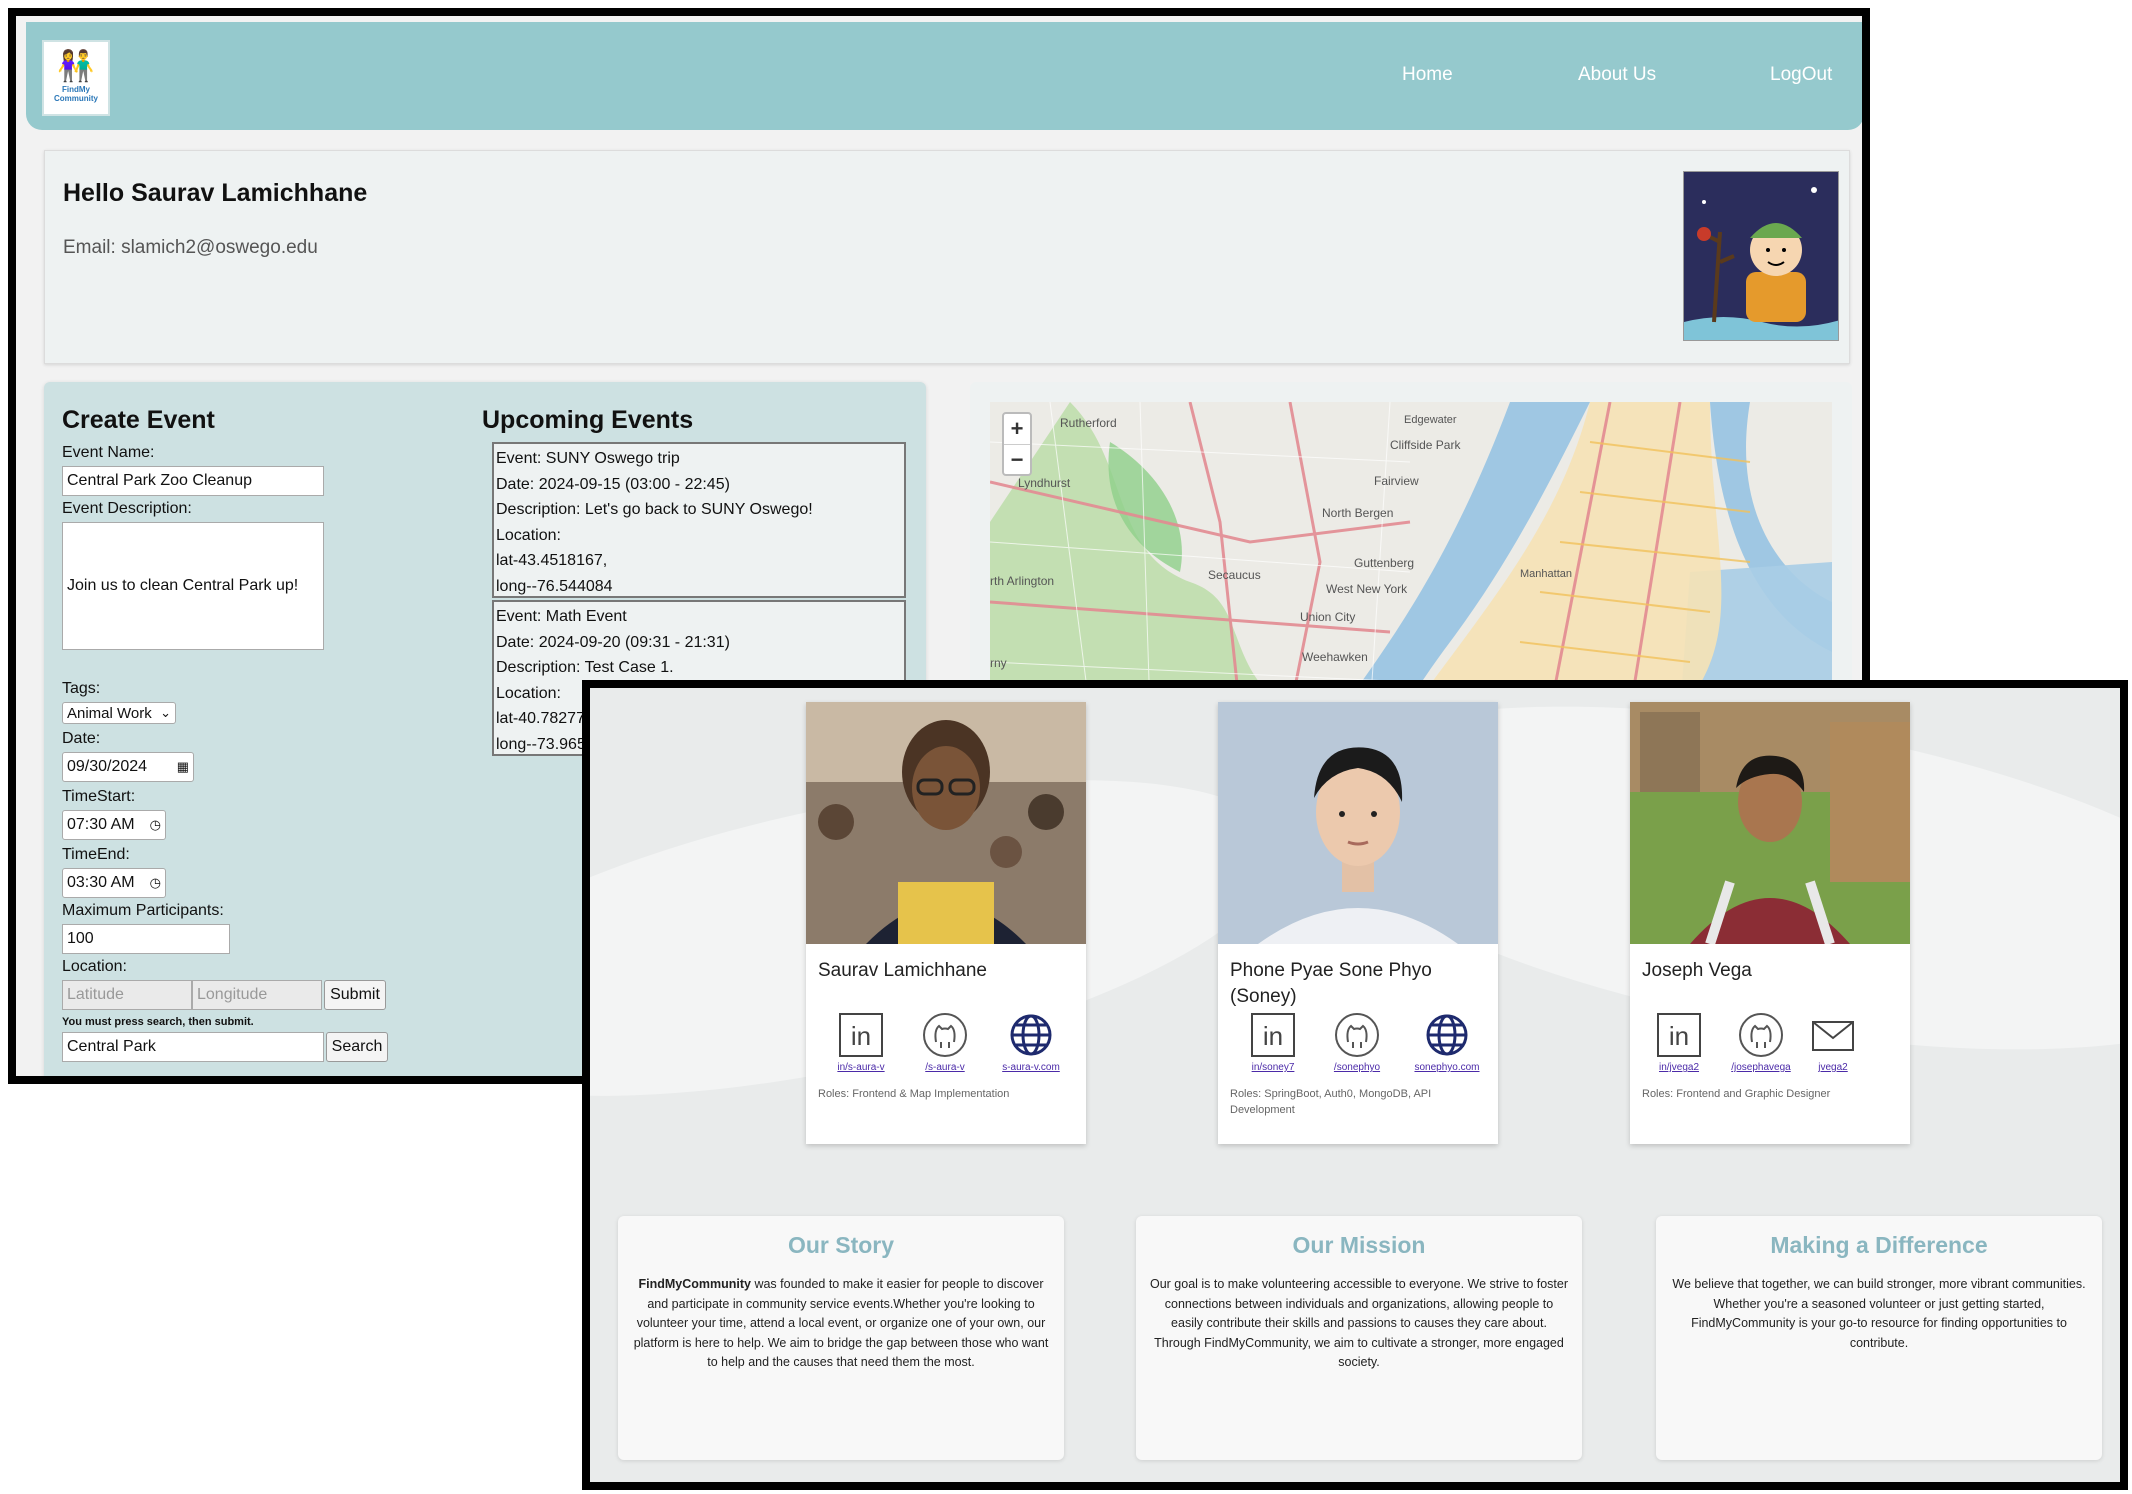 The height and width of the screenshot is (1494, 2132). What do you see at coordinates (861, 1067) in the screenshot?
I see `linkedin-link: in/s-aura-v` at bounding box center [861, 1067].